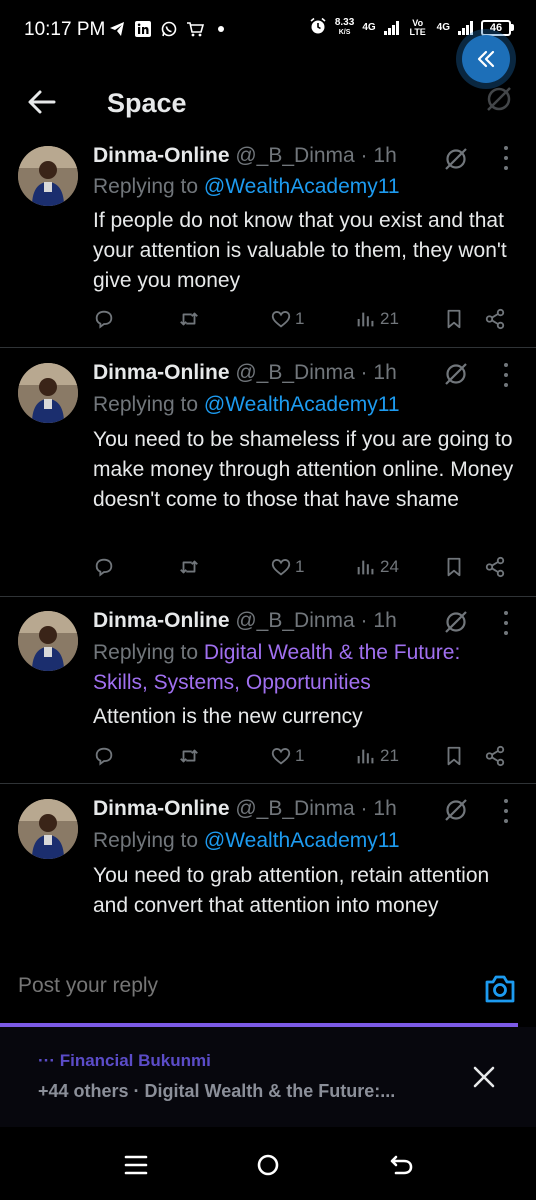 The image size is (536, 1200). Describe the element at coordinates (486, 59) in the screenshot. I see `collapse-chevrons-icon` at that location.